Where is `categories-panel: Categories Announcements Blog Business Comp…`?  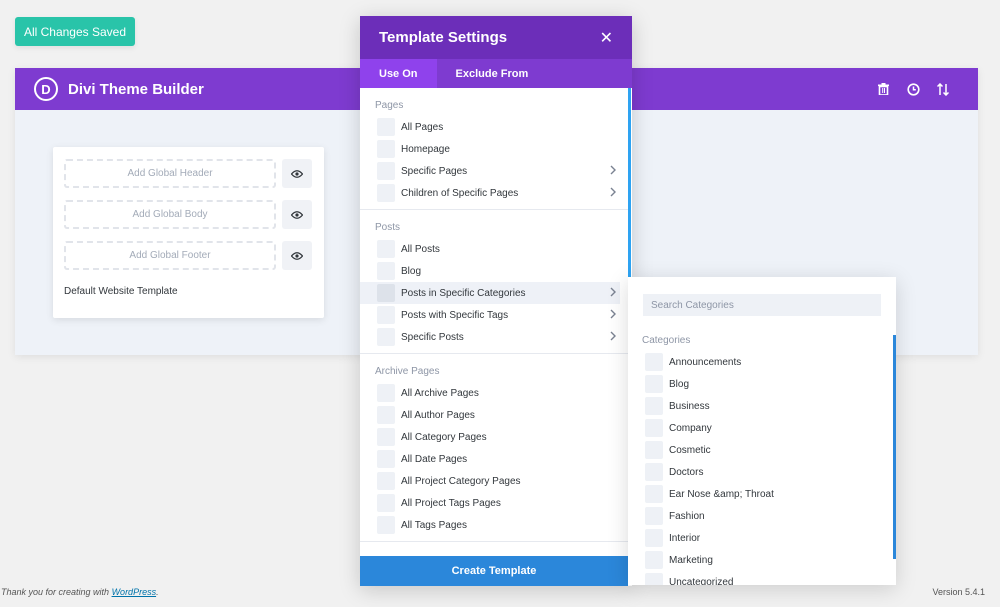 categories-panel: Categories Announcements Blog Business Comp… is located at coordinates (762, 431).